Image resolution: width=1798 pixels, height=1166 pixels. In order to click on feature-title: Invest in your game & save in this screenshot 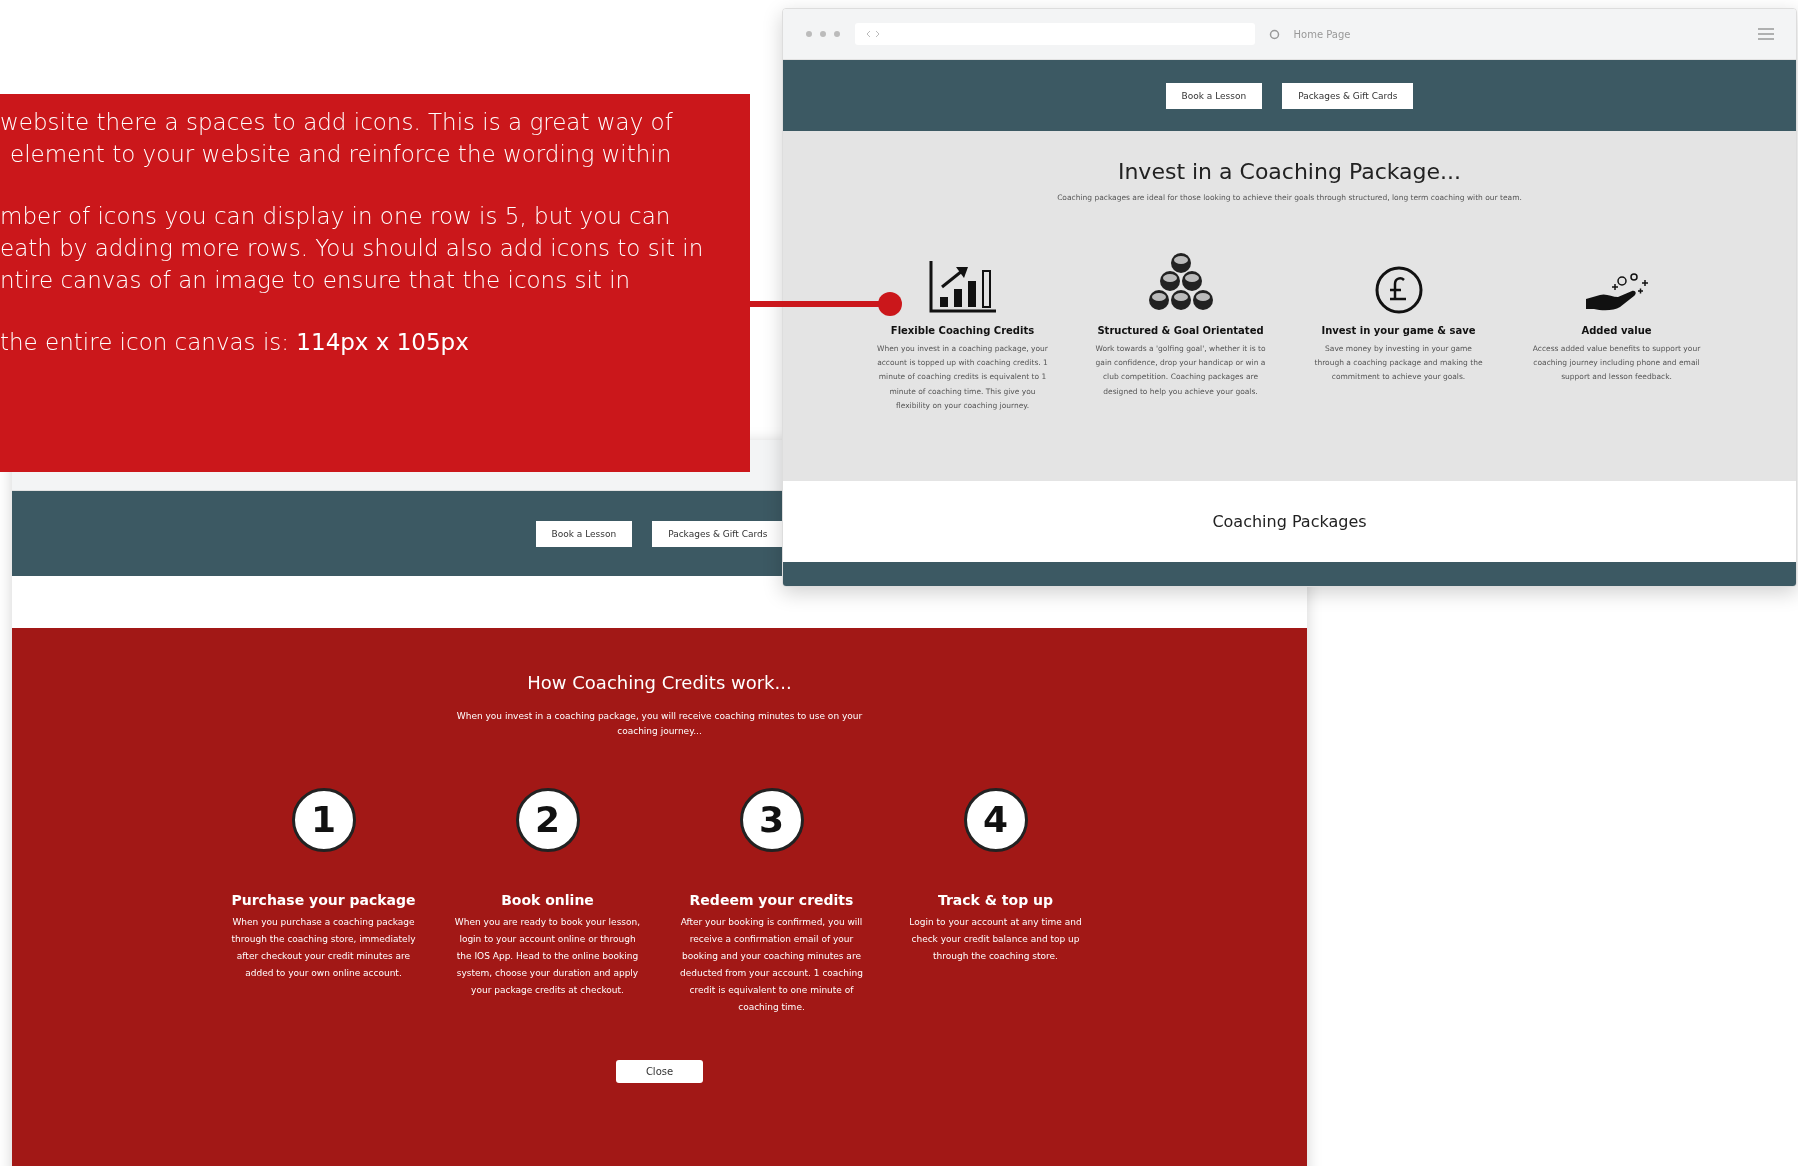, I will do `click(1398, 330)`.